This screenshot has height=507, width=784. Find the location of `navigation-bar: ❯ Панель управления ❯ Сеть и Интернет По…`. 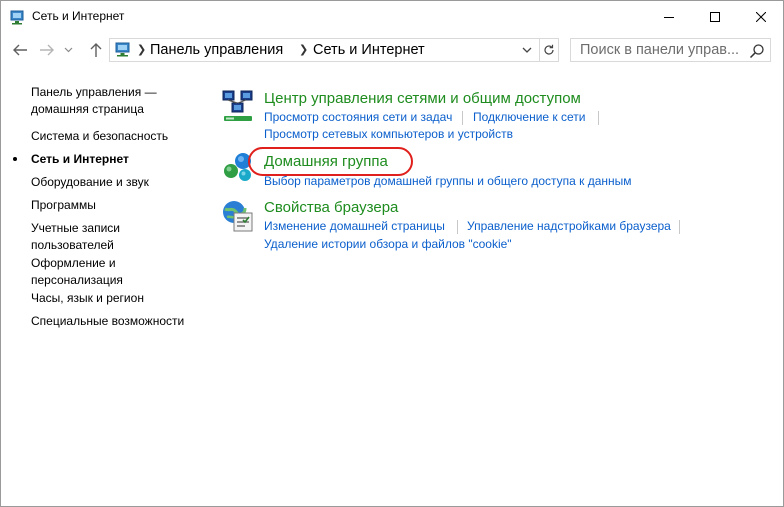

navigation-bar: ❯ Панель управления ❯ Сеть и Интернет По… is located at coordinates (392, 50).